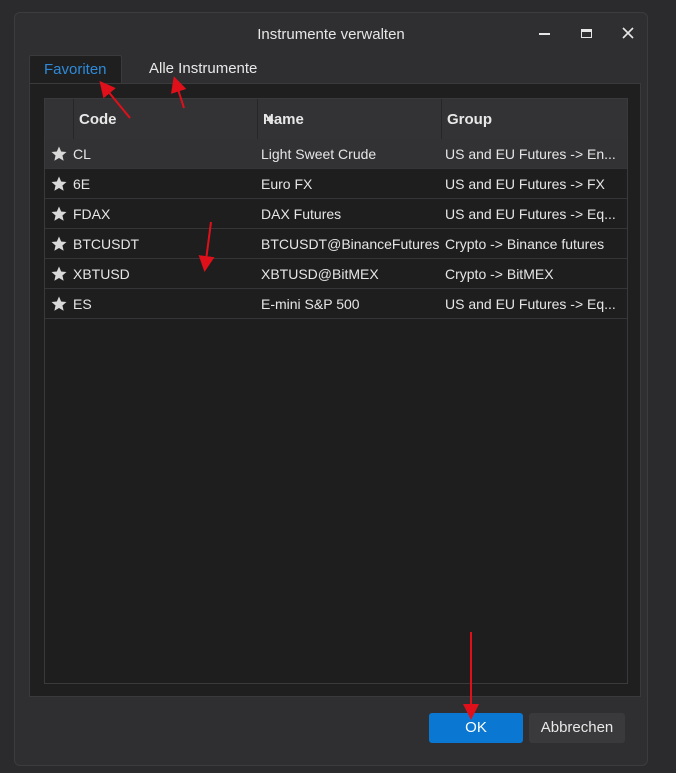 This screenshot has width=676, height=773. What do you see at coordinates (203, 69) in the screenshot?
I see `tab-alle-instrumente: Alle Instrumente` at bounding box center [203, 69].